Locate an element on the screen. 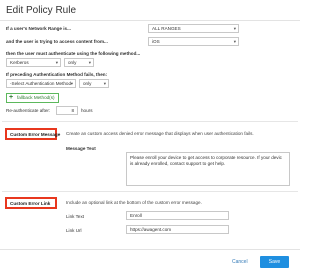 The image size is (320, 274). fallback-method-value: -Select Authentication Method- is located at coordinates (41, 83).